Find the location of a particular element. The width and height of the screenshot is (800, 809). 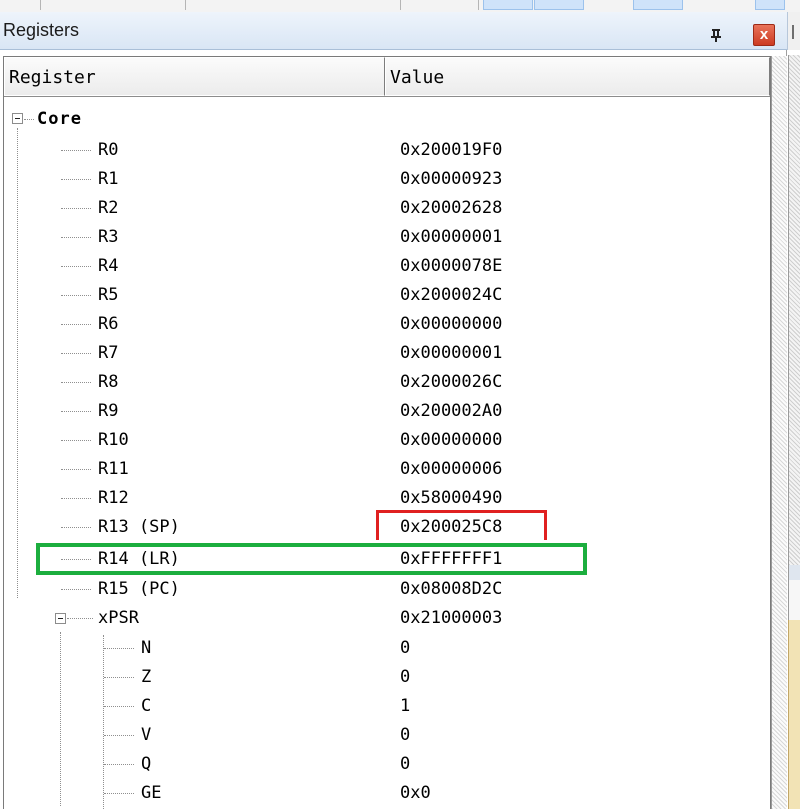

register-row-r4: R4 0x0000078E is located at coordinates (387, 266).